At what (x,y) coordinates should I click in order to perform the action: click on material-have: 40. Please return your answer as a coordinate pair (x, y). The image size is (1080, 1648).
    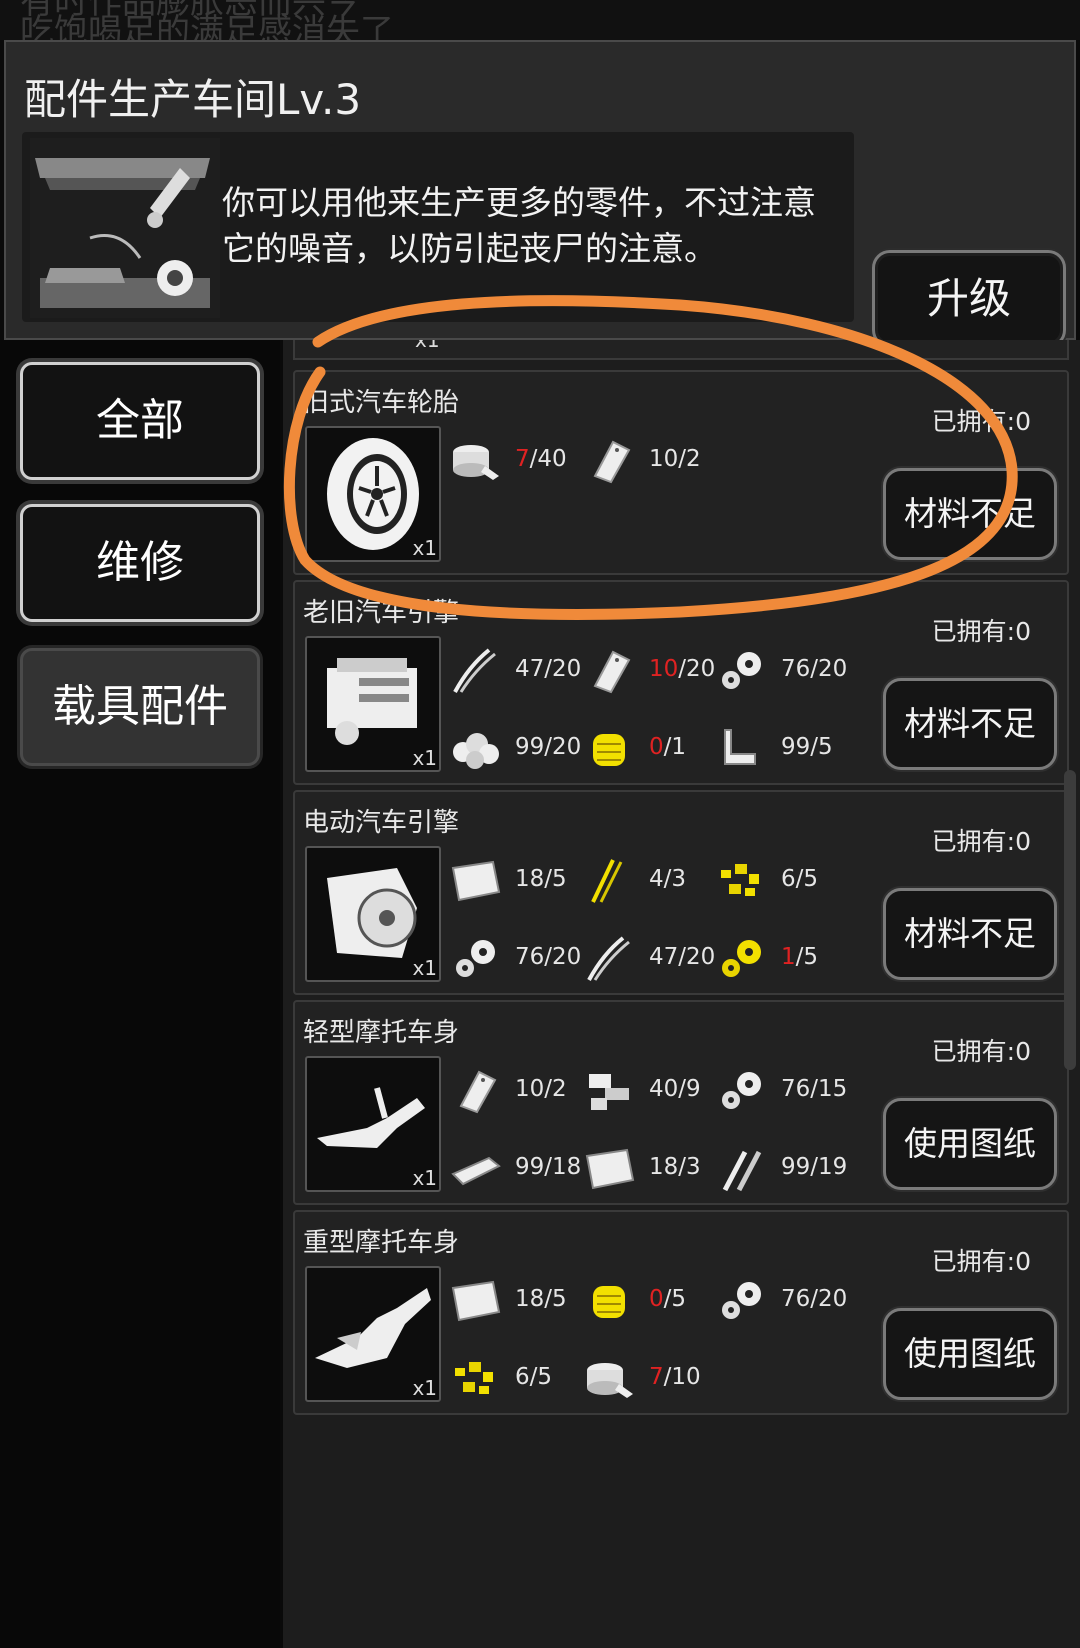
    Looking at the image, I should click on (664, 1089).